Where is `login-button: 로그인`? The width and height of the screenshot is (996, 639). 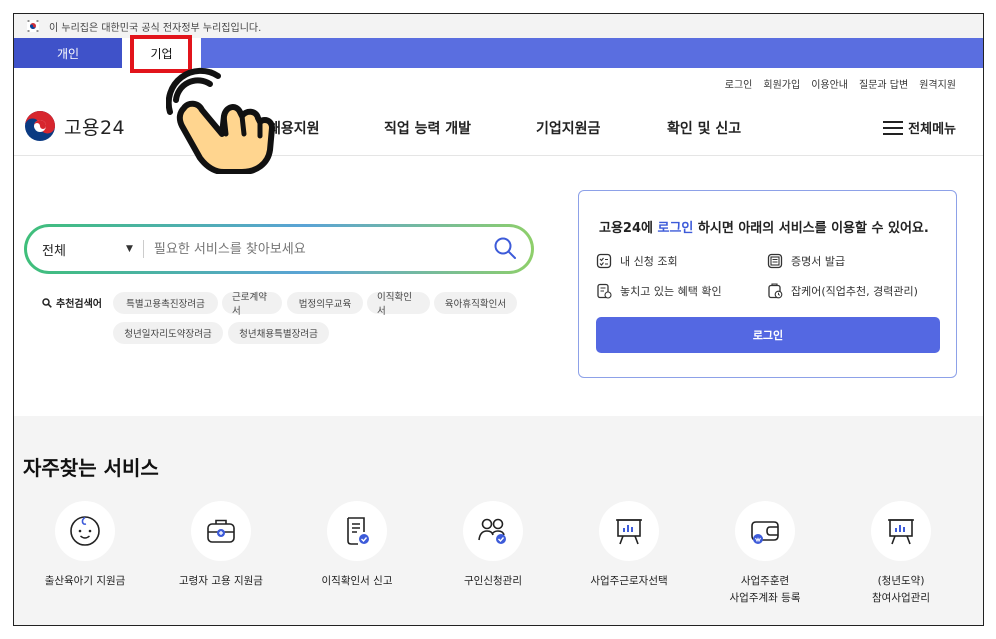 login-button: 로그인 is located at coordinates (768, 335).